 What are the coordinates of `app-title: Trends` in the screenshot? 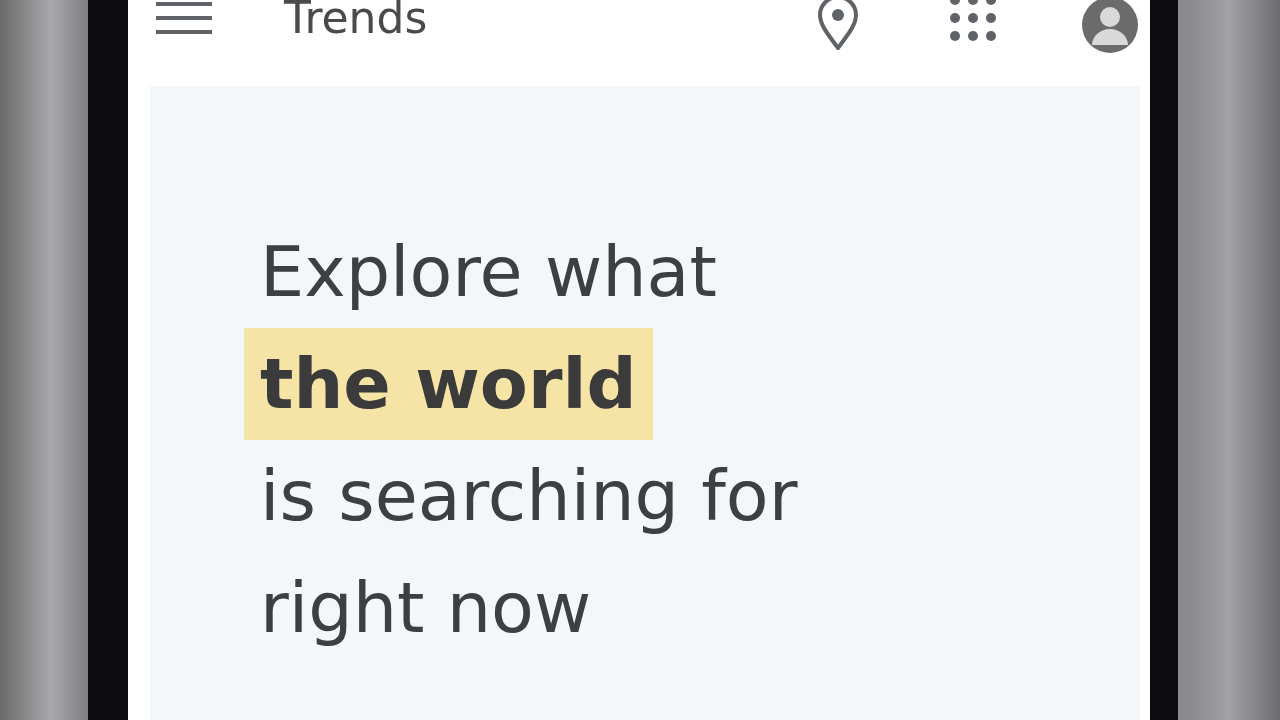 It's located at (356, 20).